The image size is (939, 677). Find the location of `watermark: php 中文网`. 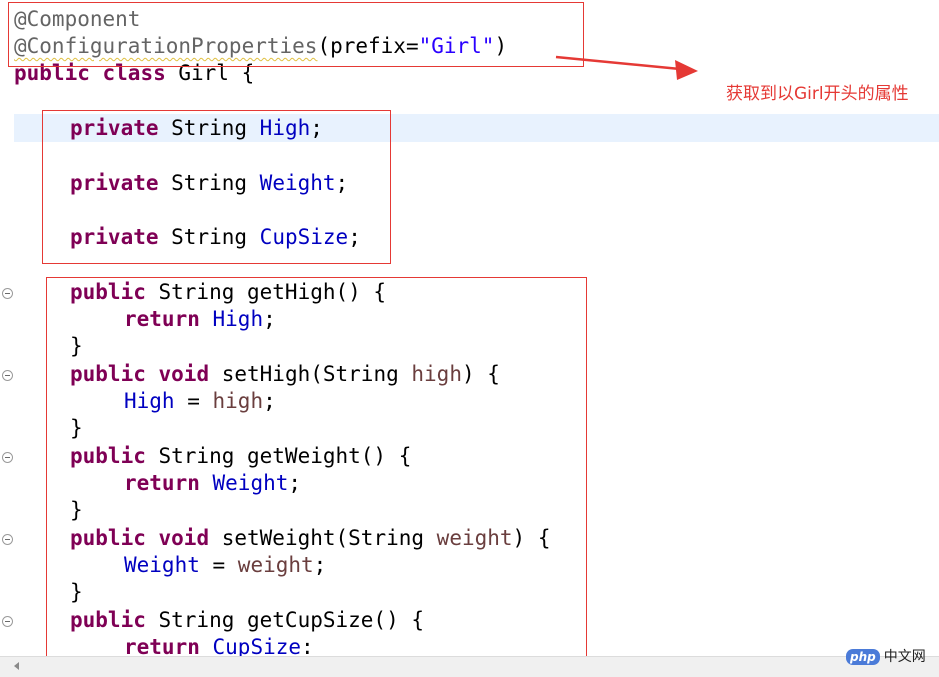

watermark: php 中文网 is located at coordinates (886, 656).